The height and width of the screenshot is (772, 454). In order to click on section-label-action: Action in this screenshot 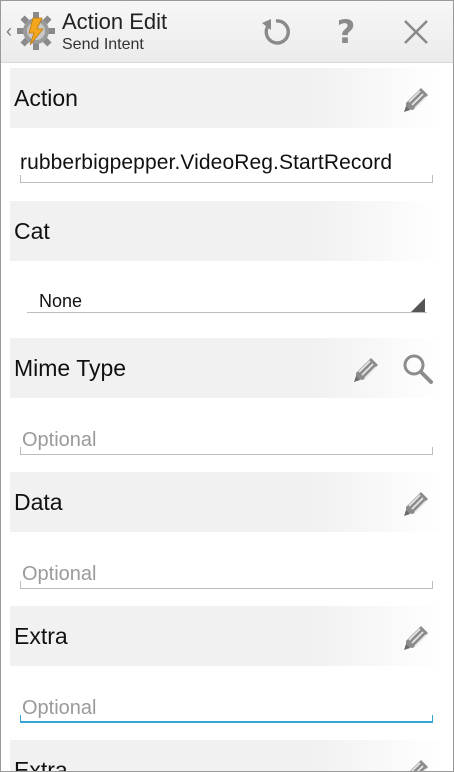, I will do `click(46, 98)`.